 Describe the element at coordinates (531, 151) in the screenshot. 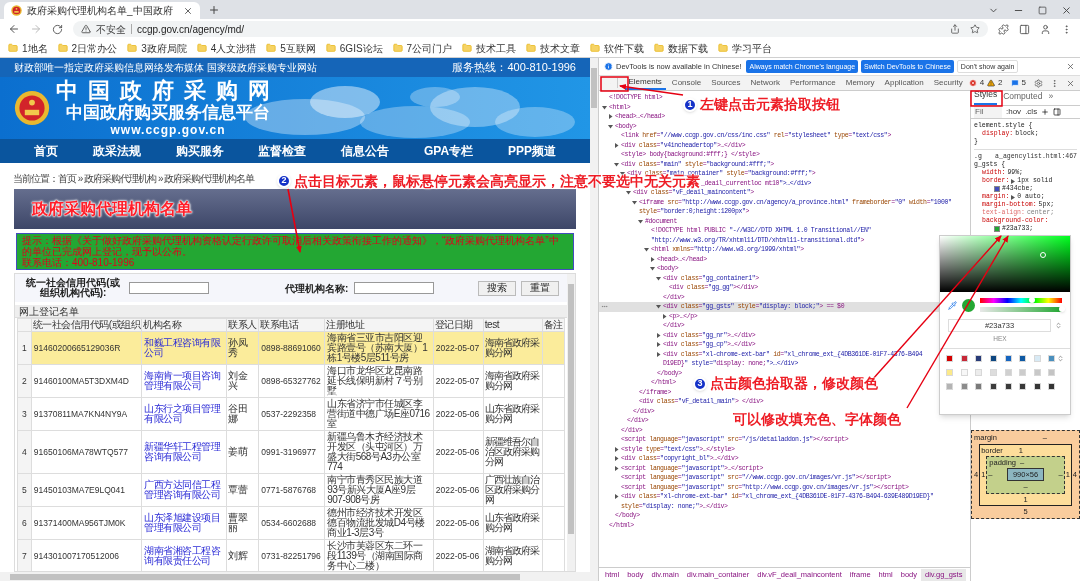

I see `nav-link: PPP频道` at that location.